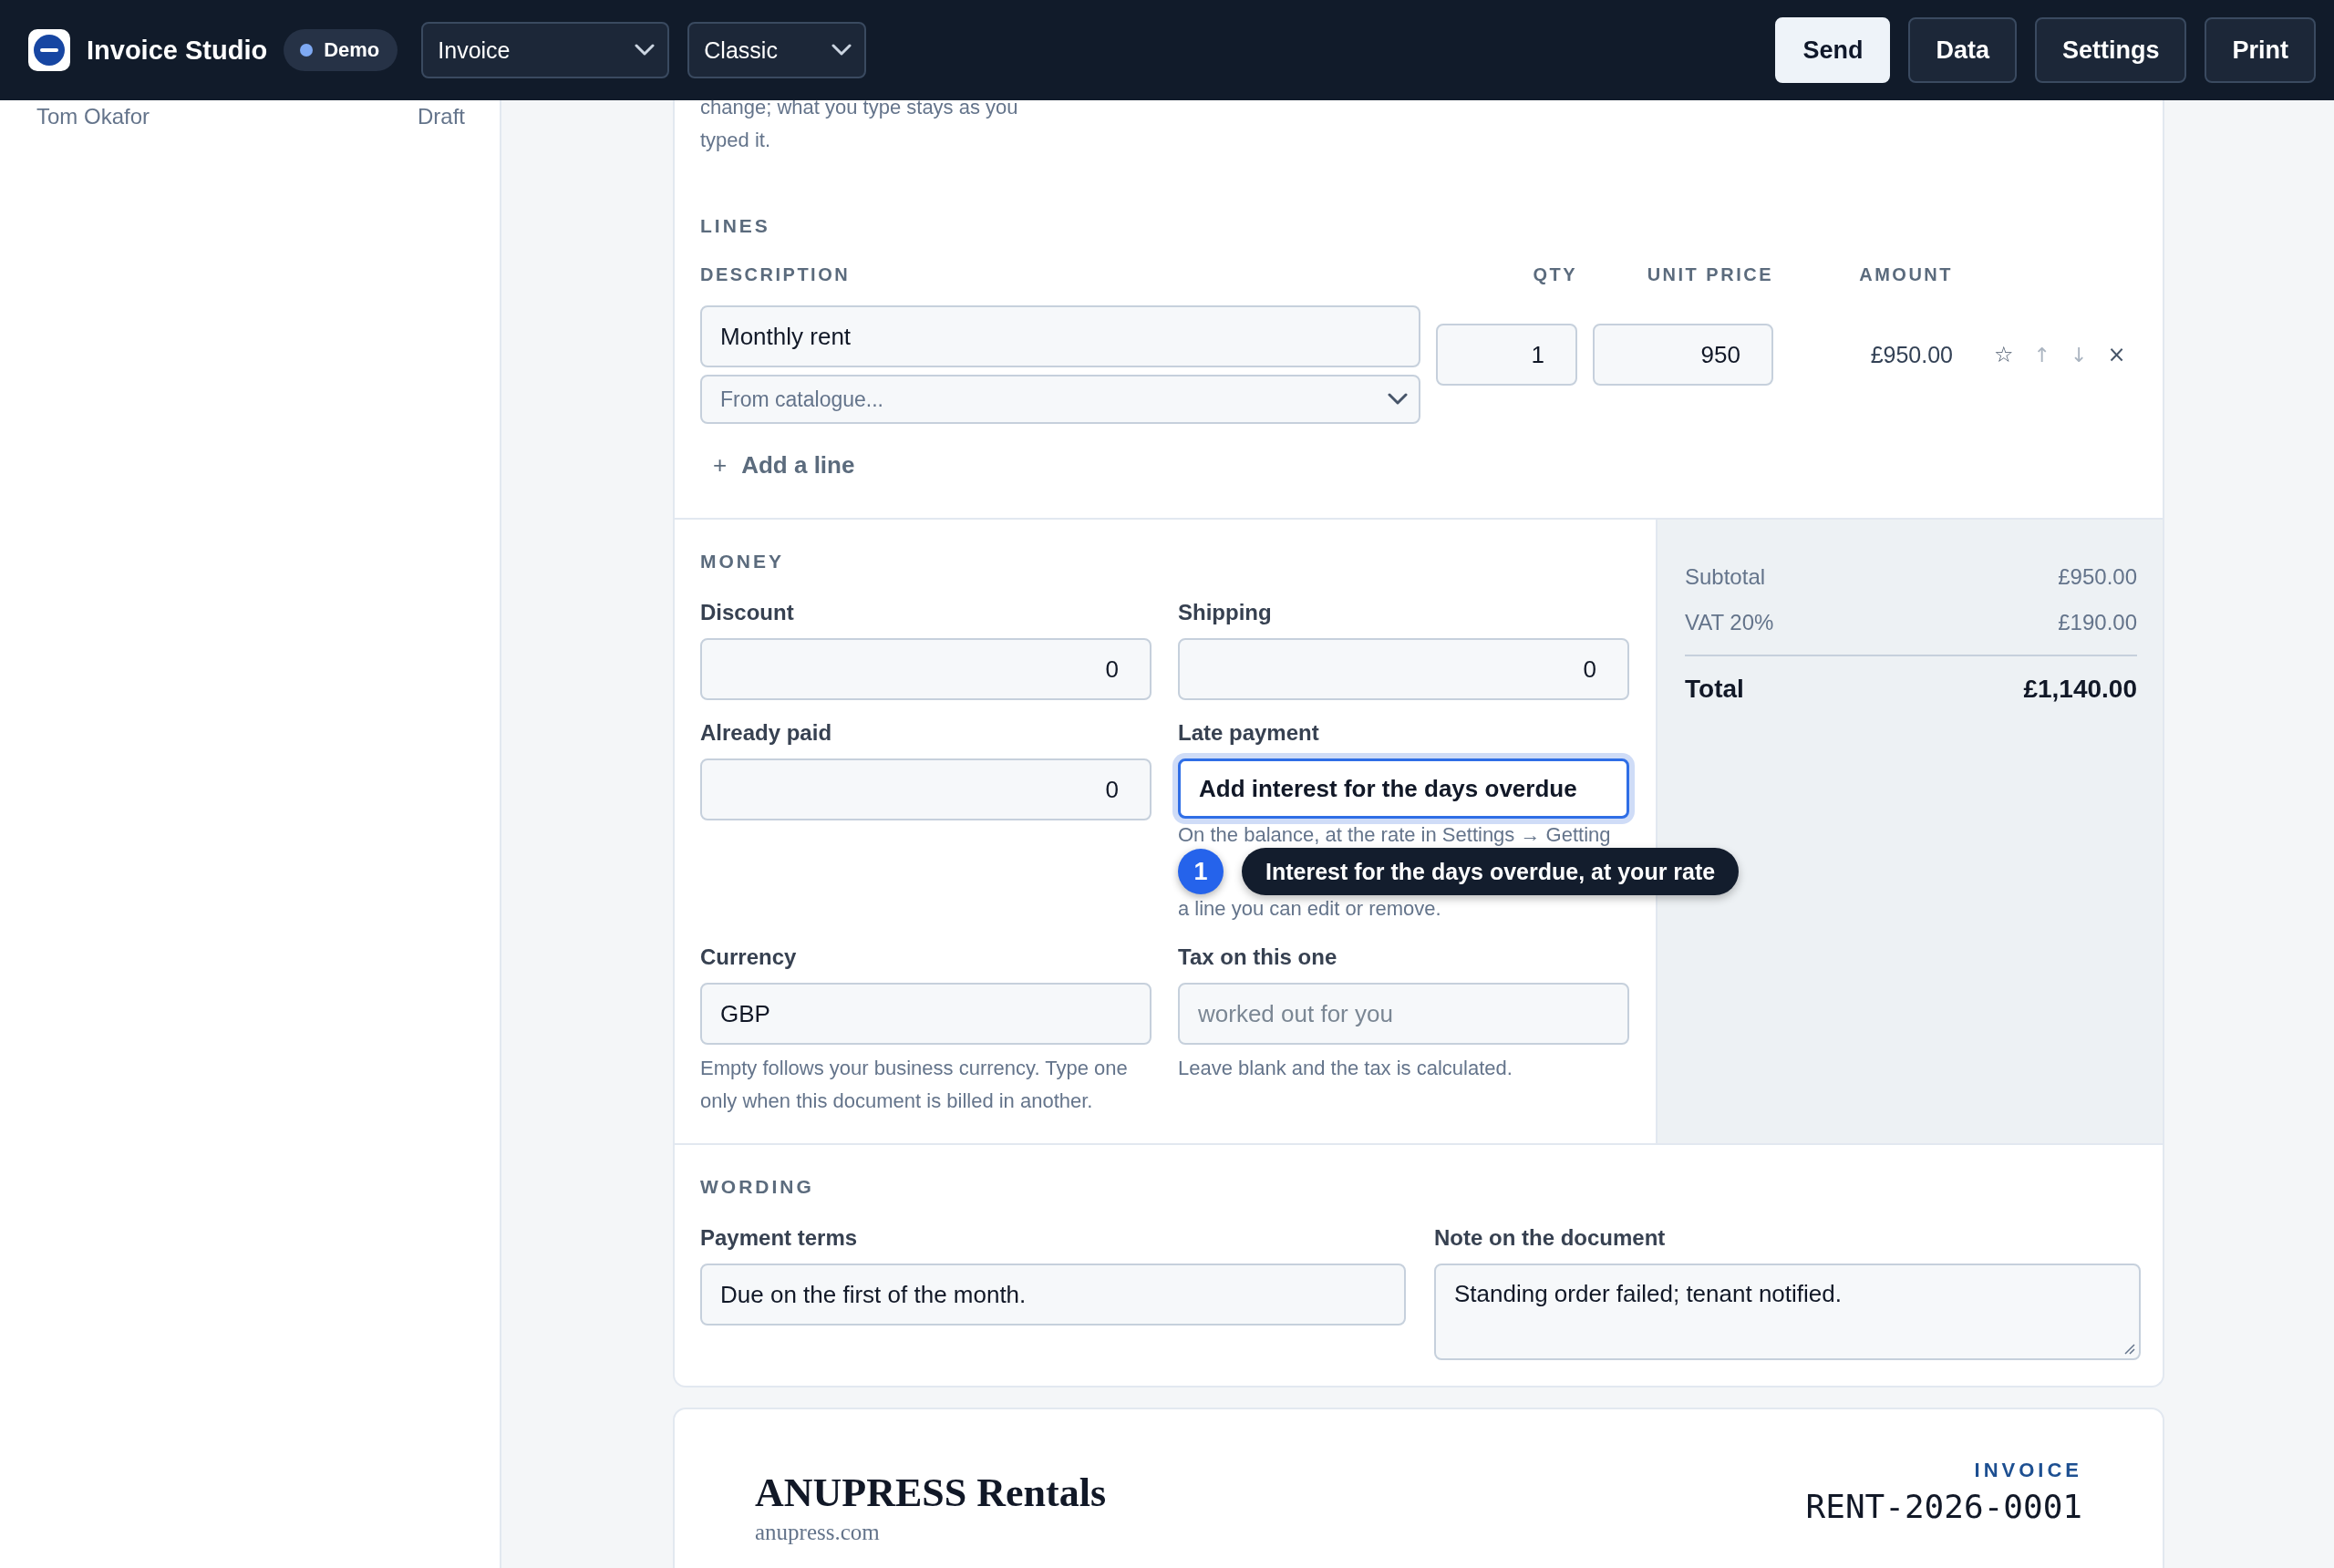 The height and width of the screenshot is (1568, 2334). I want to click on section-title: WORDING, so click(757, 1187).